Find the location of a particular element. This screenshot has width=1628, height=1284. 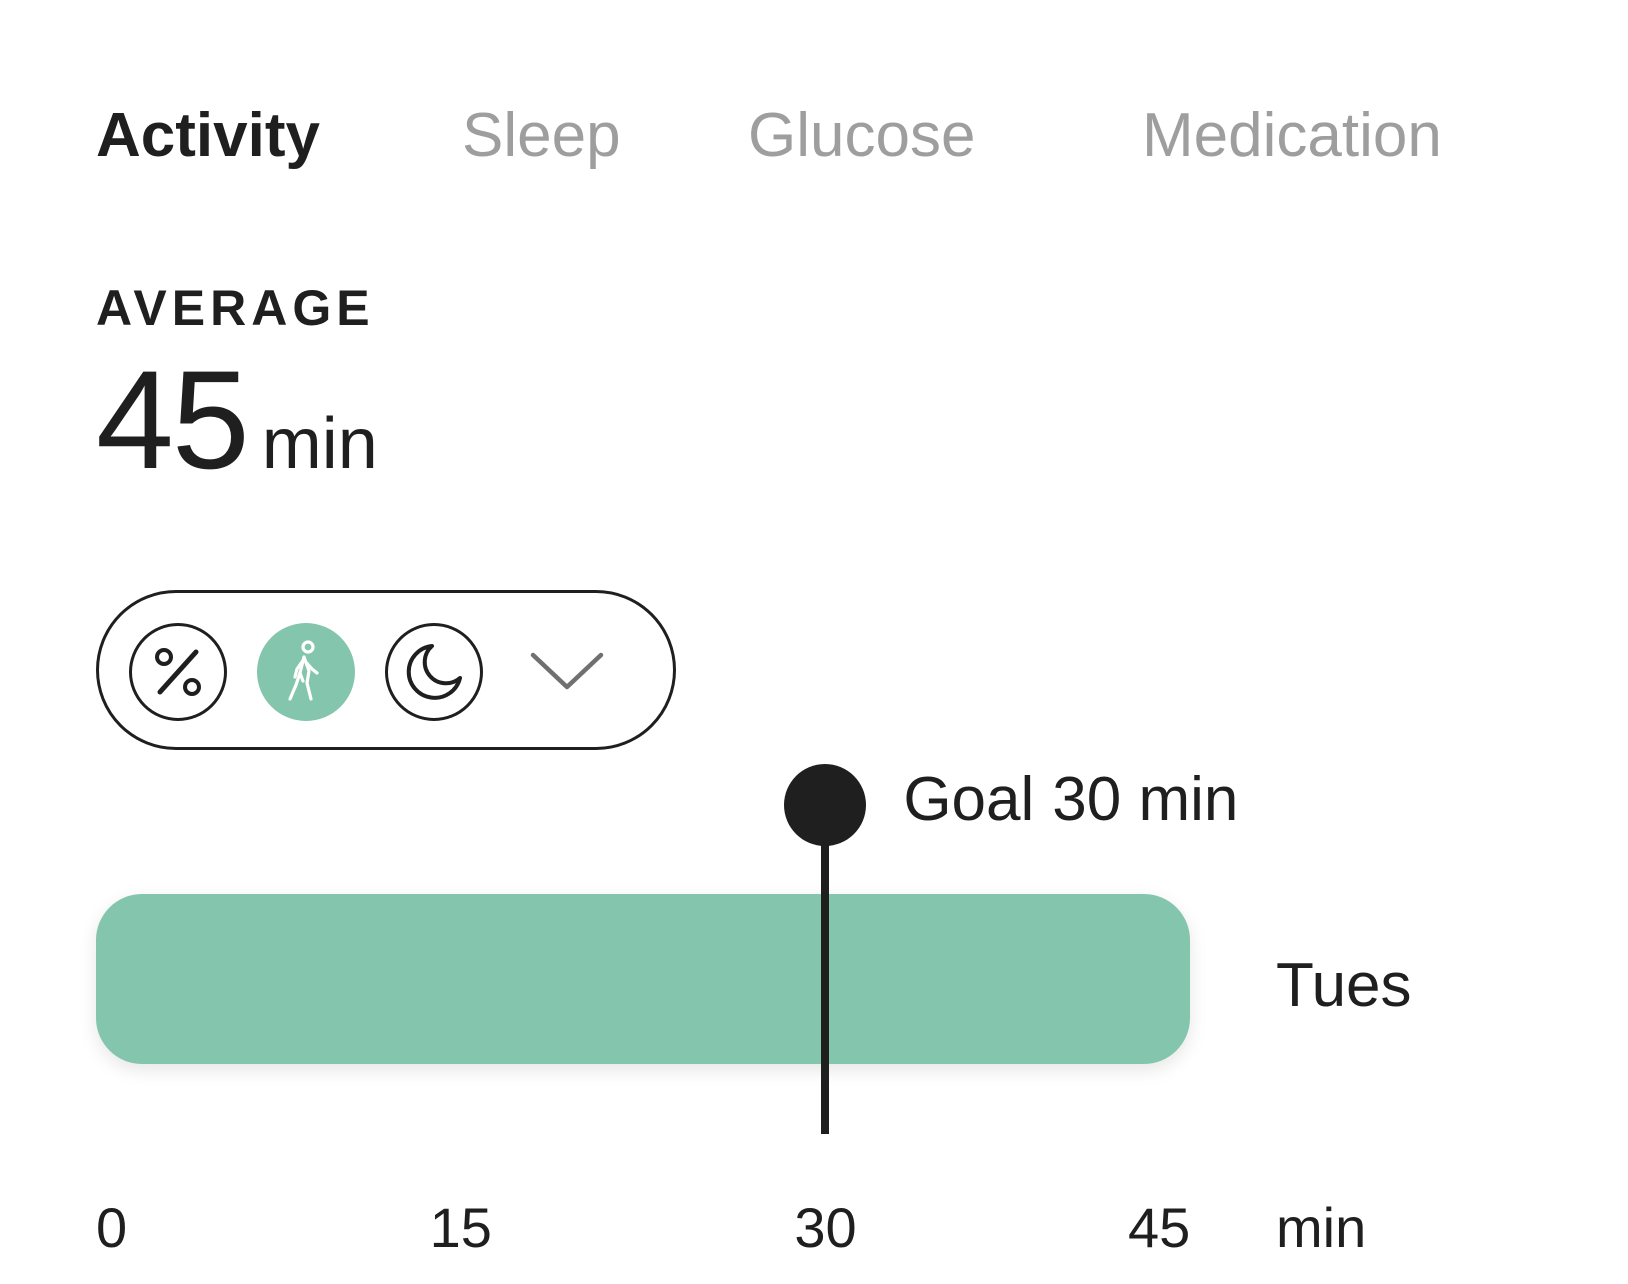

x-tick-label: 45 is located at coordinates (1159, 1227).